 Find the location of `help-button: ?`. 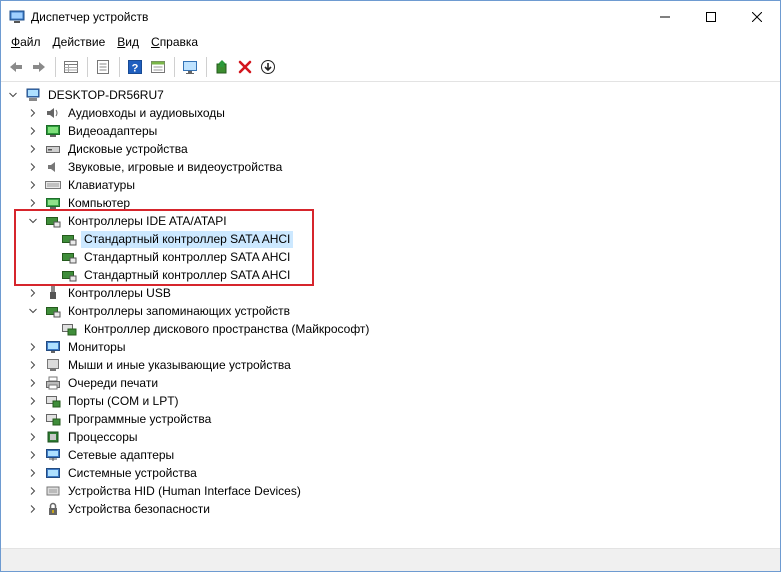

help-button: ? is located at coordinates (135, 67).